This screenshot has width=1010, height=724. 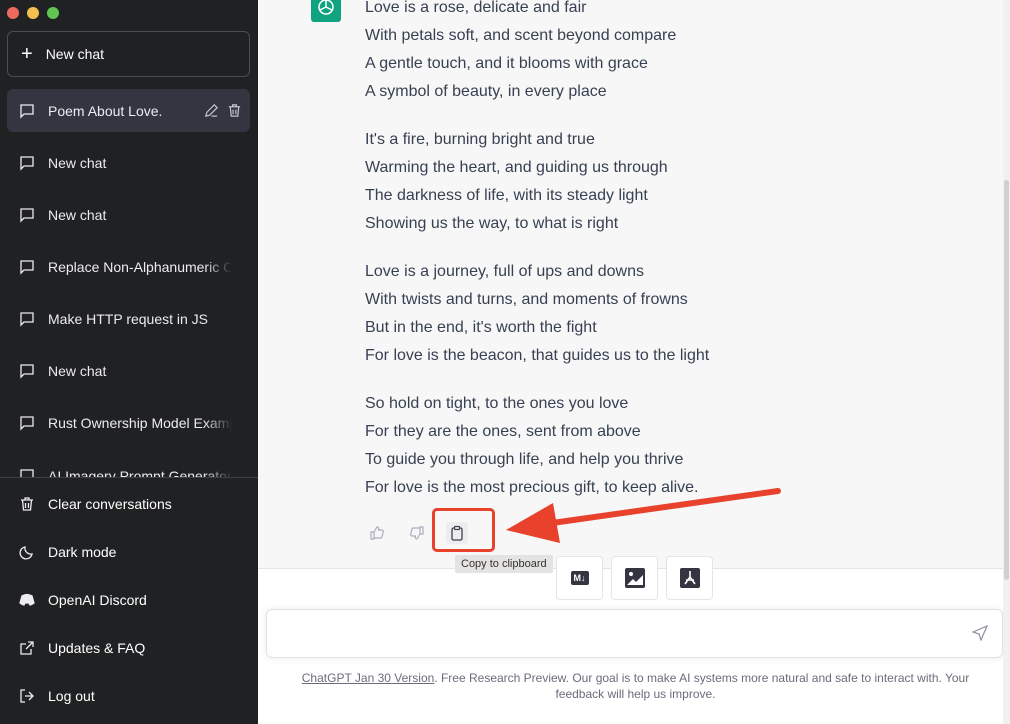 What do you see at coordinates (506, 63) in the screenshot?
I see `poem-line: A gentle touch, and it blooms with grace` at bounding box center [506, 63].